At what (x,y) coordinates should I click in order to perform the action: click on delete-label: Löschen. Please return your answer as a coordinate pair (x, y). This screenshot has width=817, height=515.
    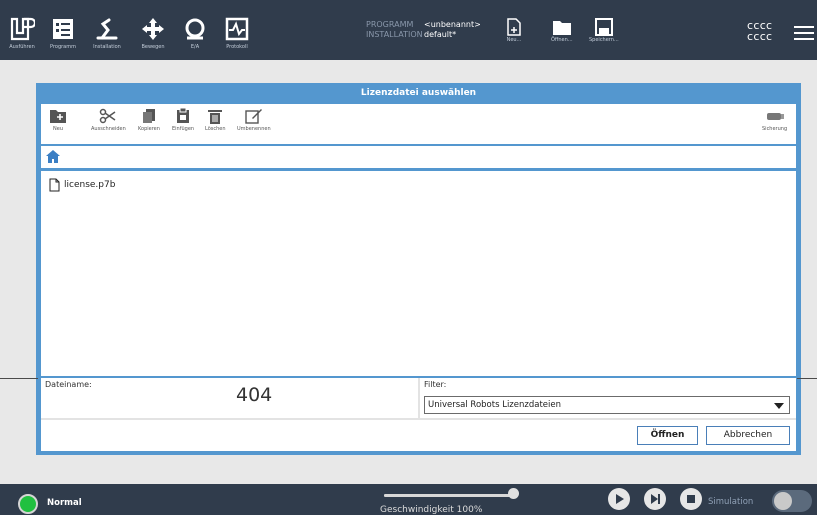
    Looking at the image, I should click on (215, 129).